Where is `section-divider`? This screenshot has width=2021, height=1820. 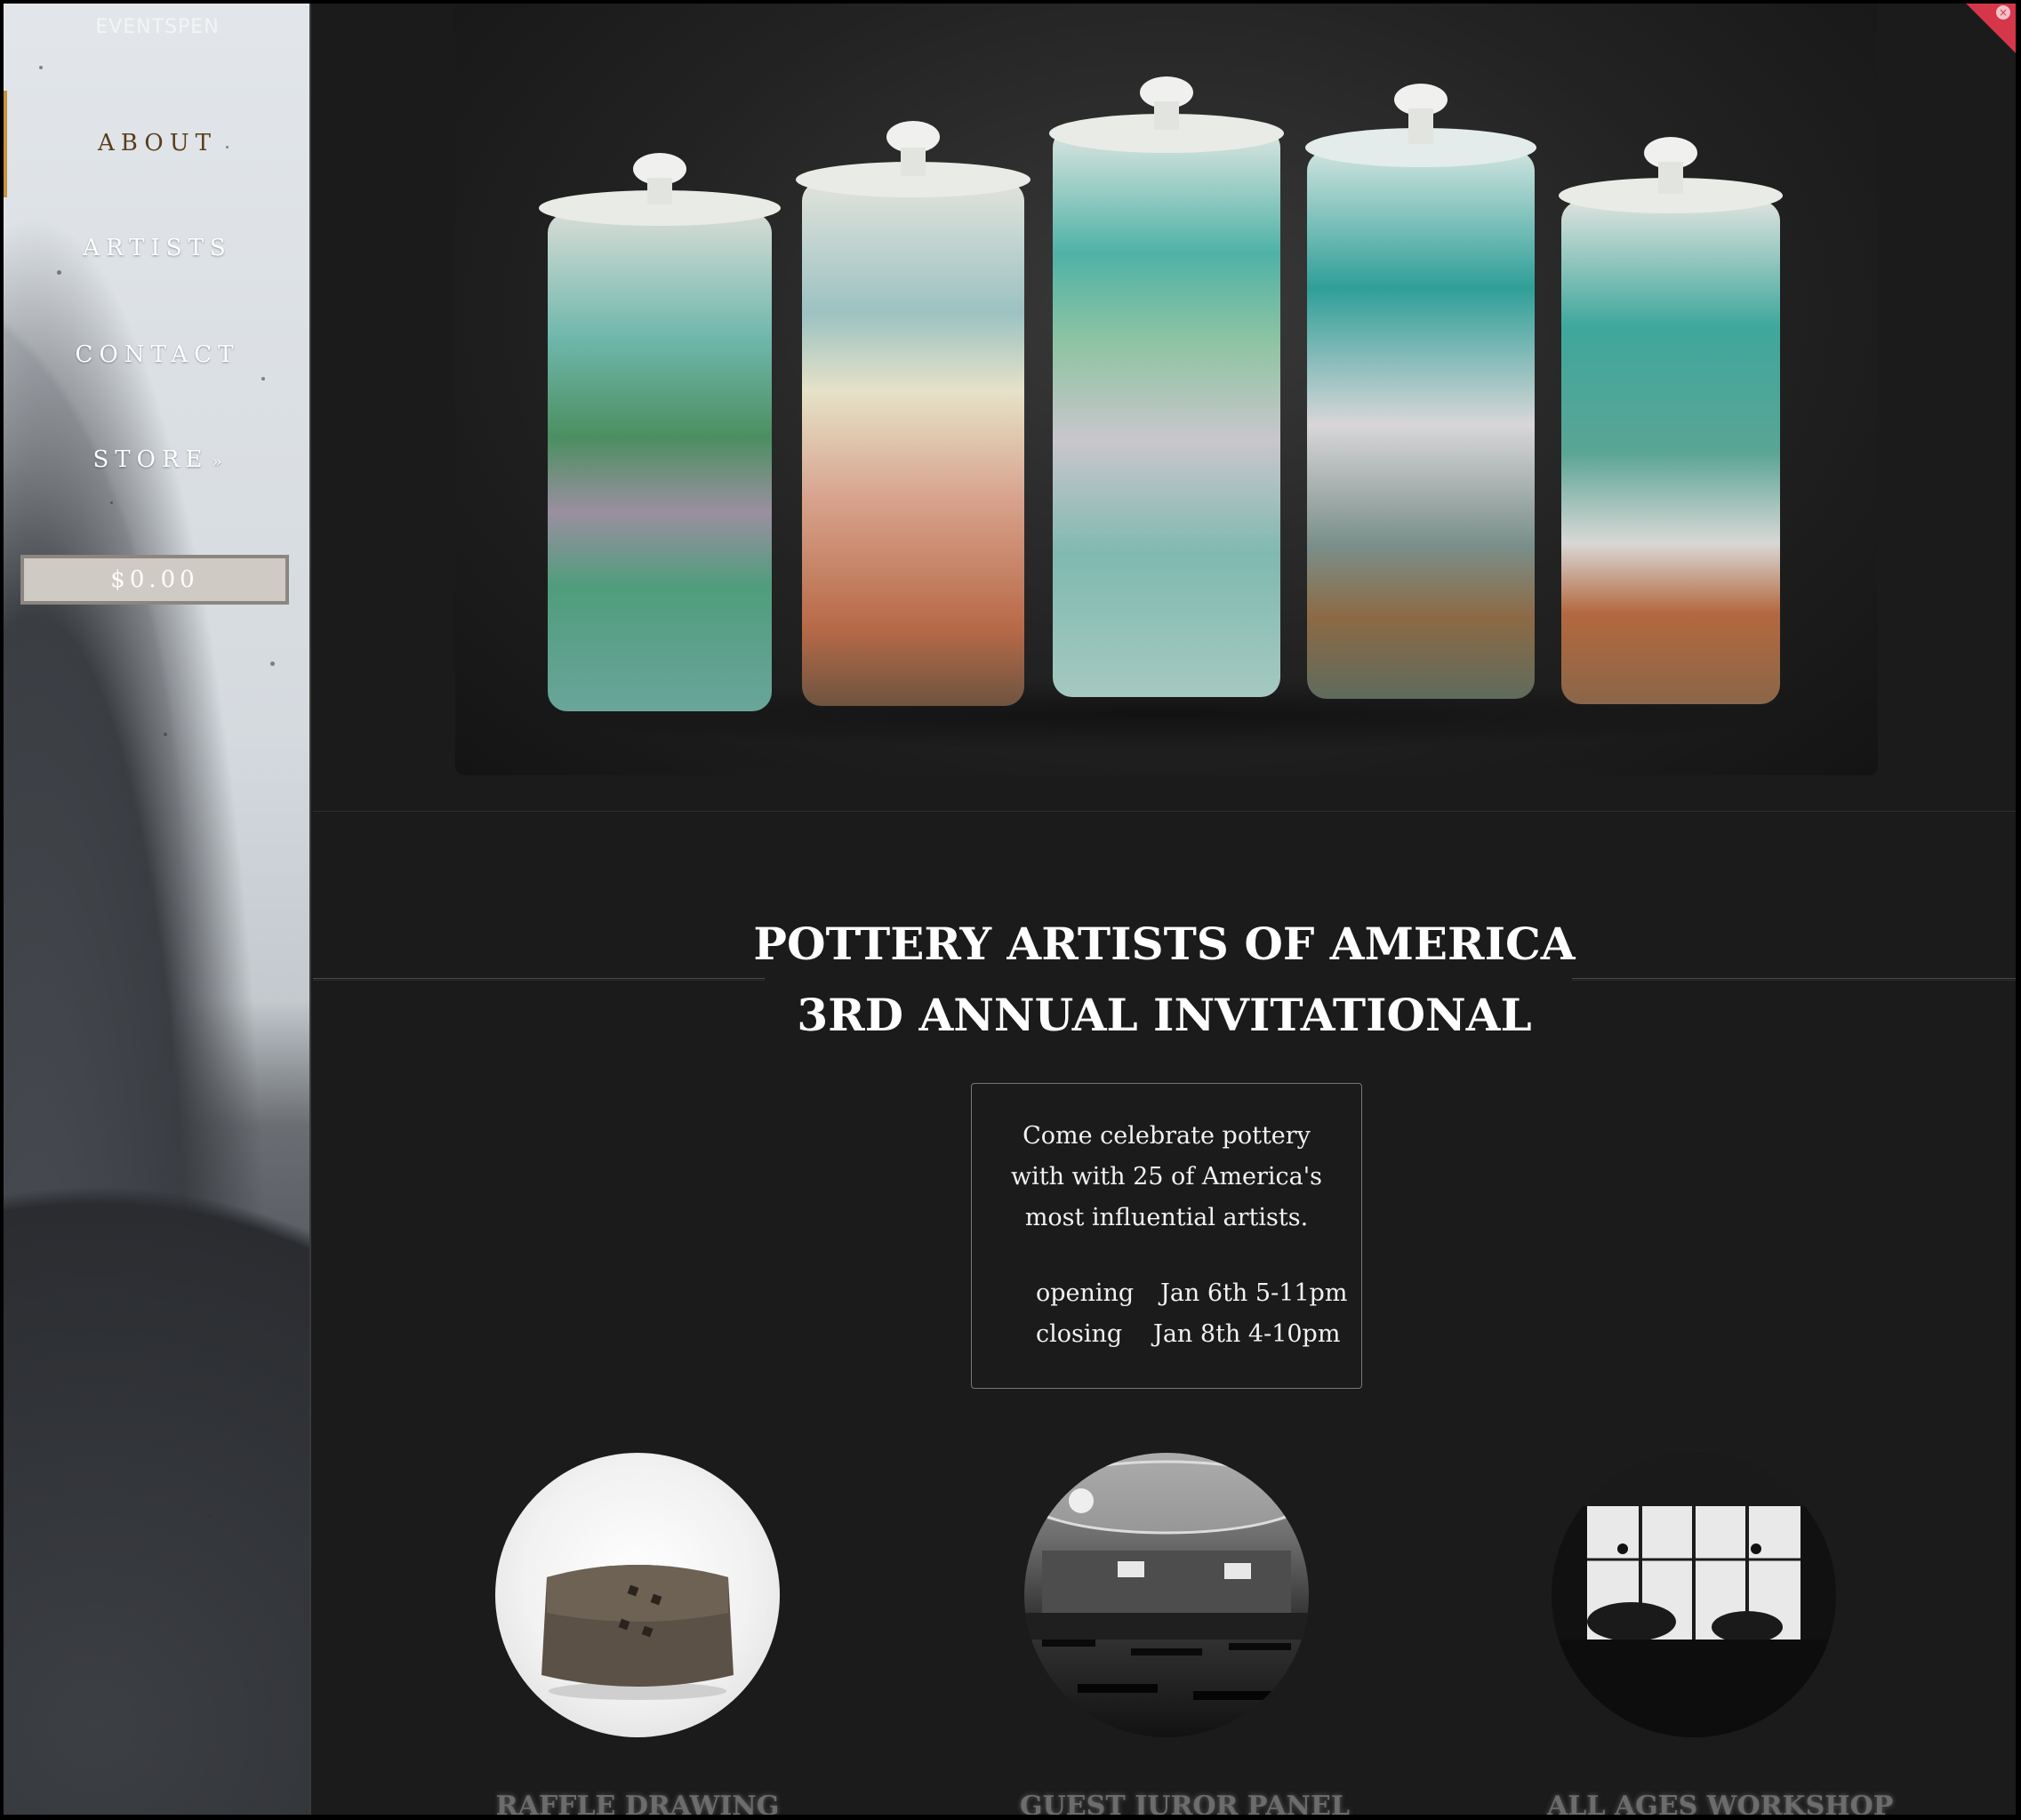
section-divider is located at coordinates (1164, 811).